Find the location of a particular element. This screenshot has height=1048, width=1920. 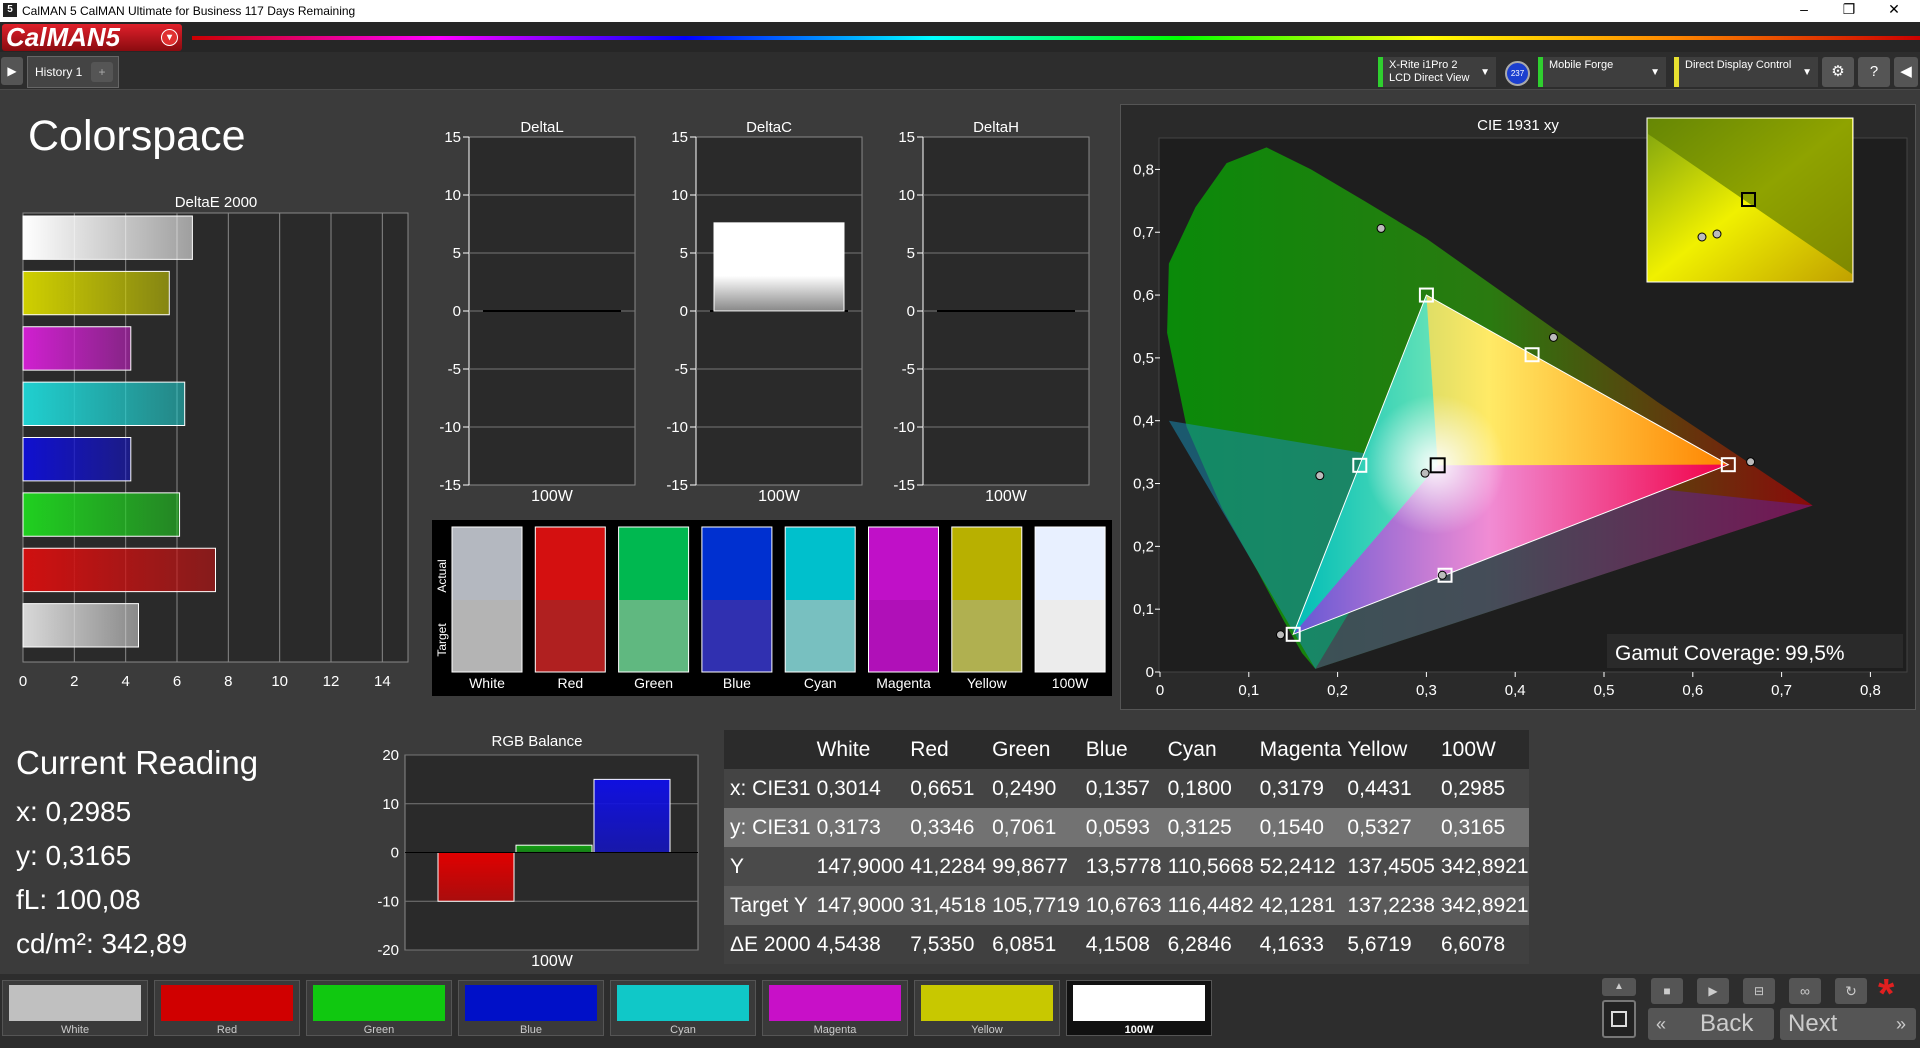

patch-yellow: Yellow is located at coordinates (987, 1008).